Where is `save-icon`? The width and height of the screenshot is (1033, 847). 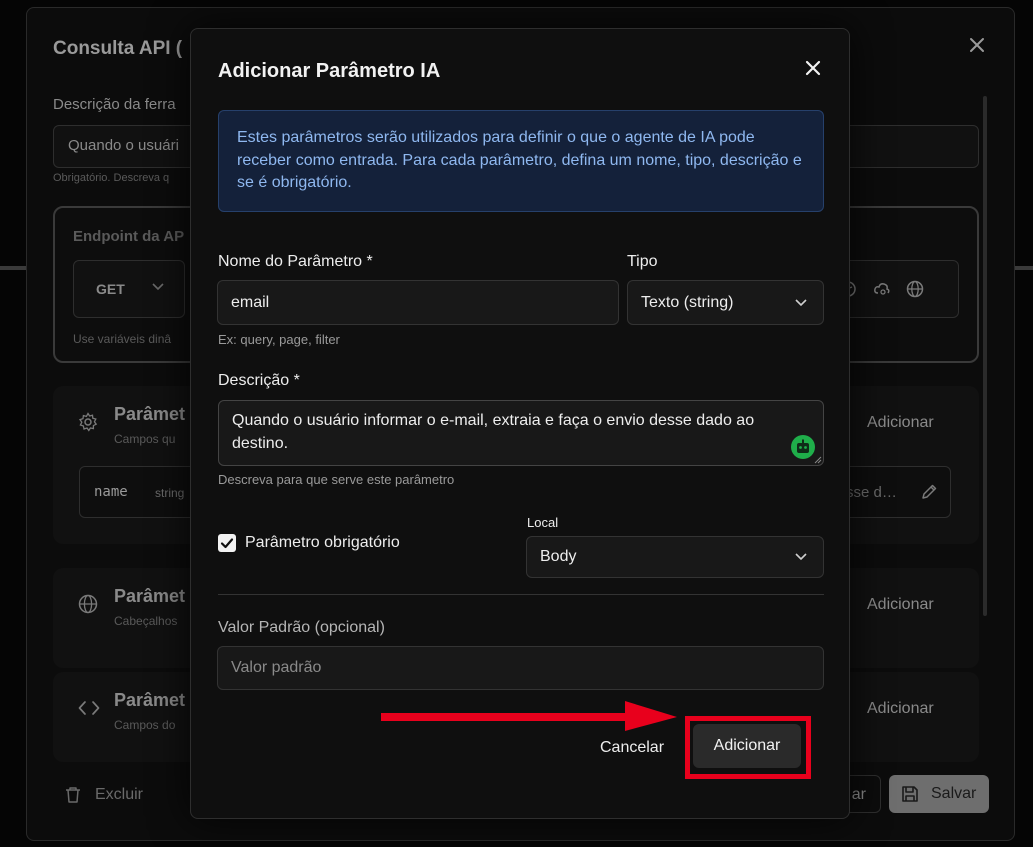 save-icon is located at coordinates (910, 794).